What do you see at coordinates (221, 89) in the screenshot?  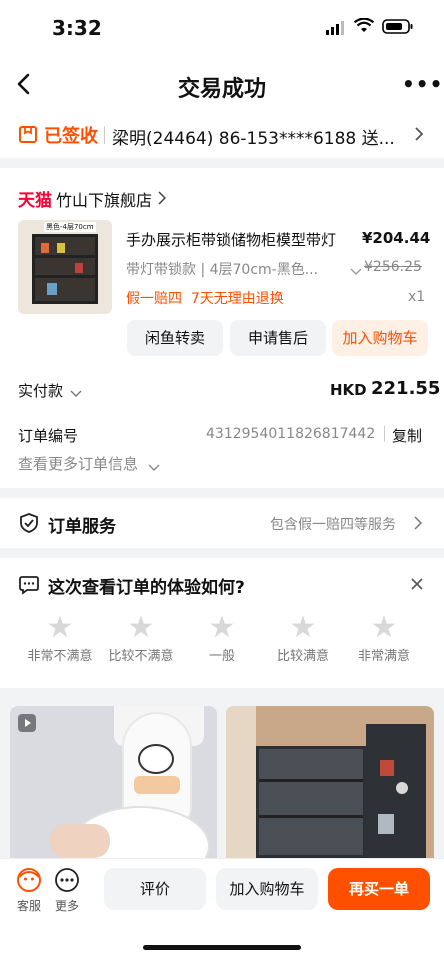 I see `page-title: 交易成功` at bounding box center [221, 89].